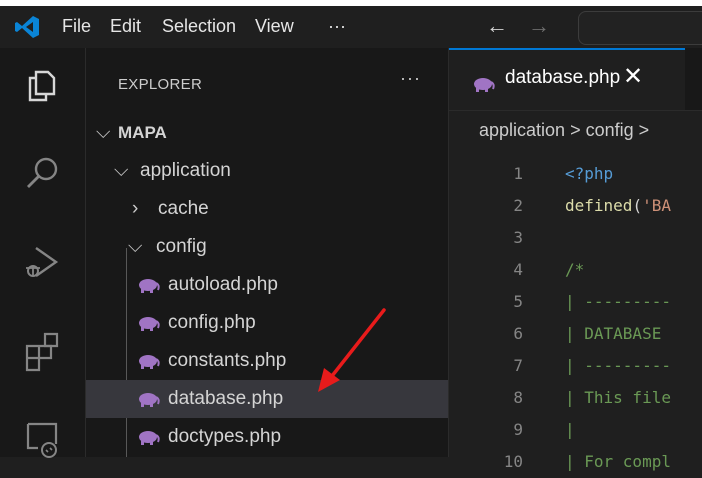 Image resolution: width=702 pixels, height=478 pixels. I want to click on extensions-icon, so click(42, 350).